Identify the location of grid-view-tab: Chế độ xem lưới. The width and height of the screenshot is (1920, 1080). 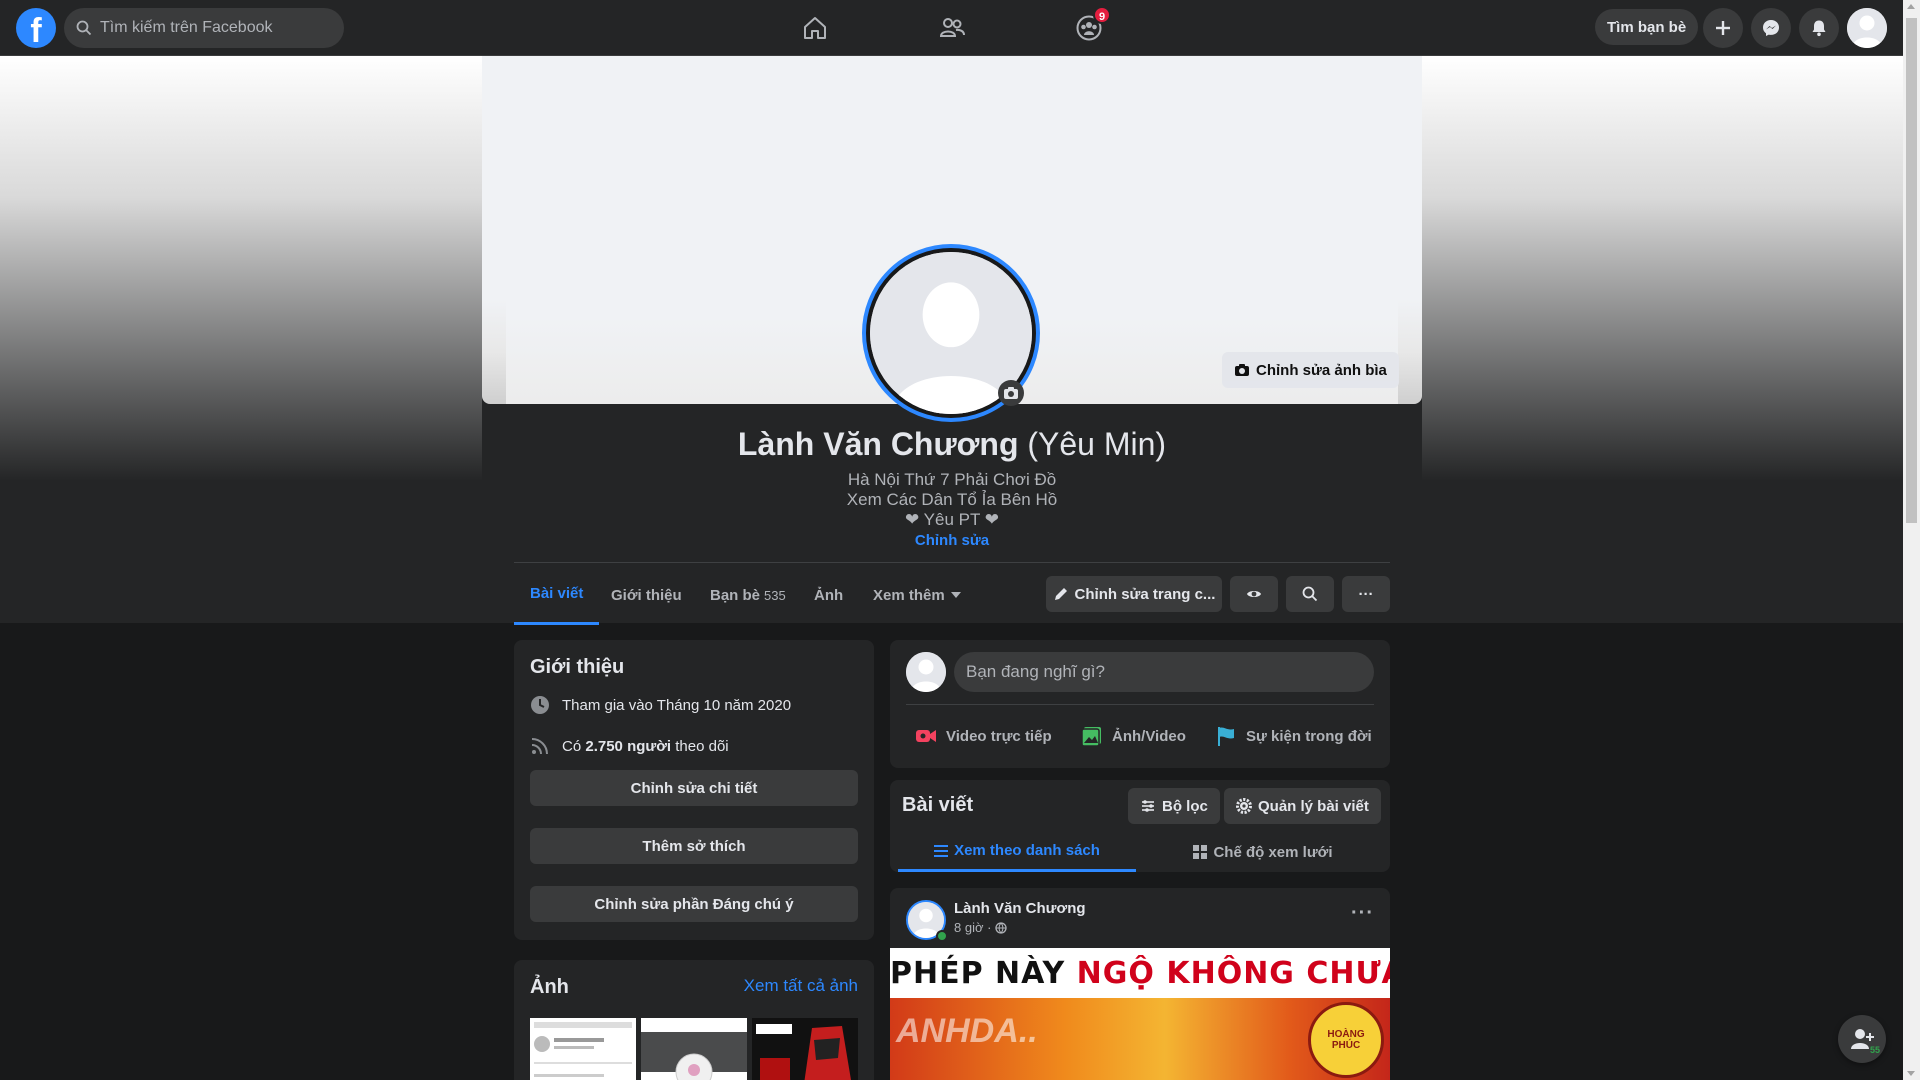
(1263, 852).